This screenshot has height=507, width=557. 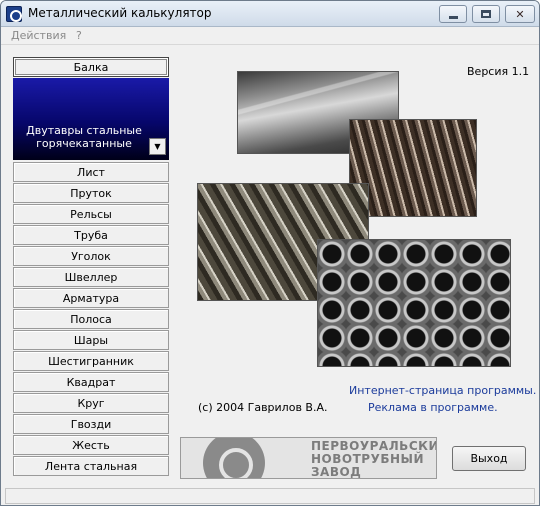 What do you see at coordinates (498, 71) in the screenshot?
I see `version-label: Версия 1.1` at bounding box center [498, 71].